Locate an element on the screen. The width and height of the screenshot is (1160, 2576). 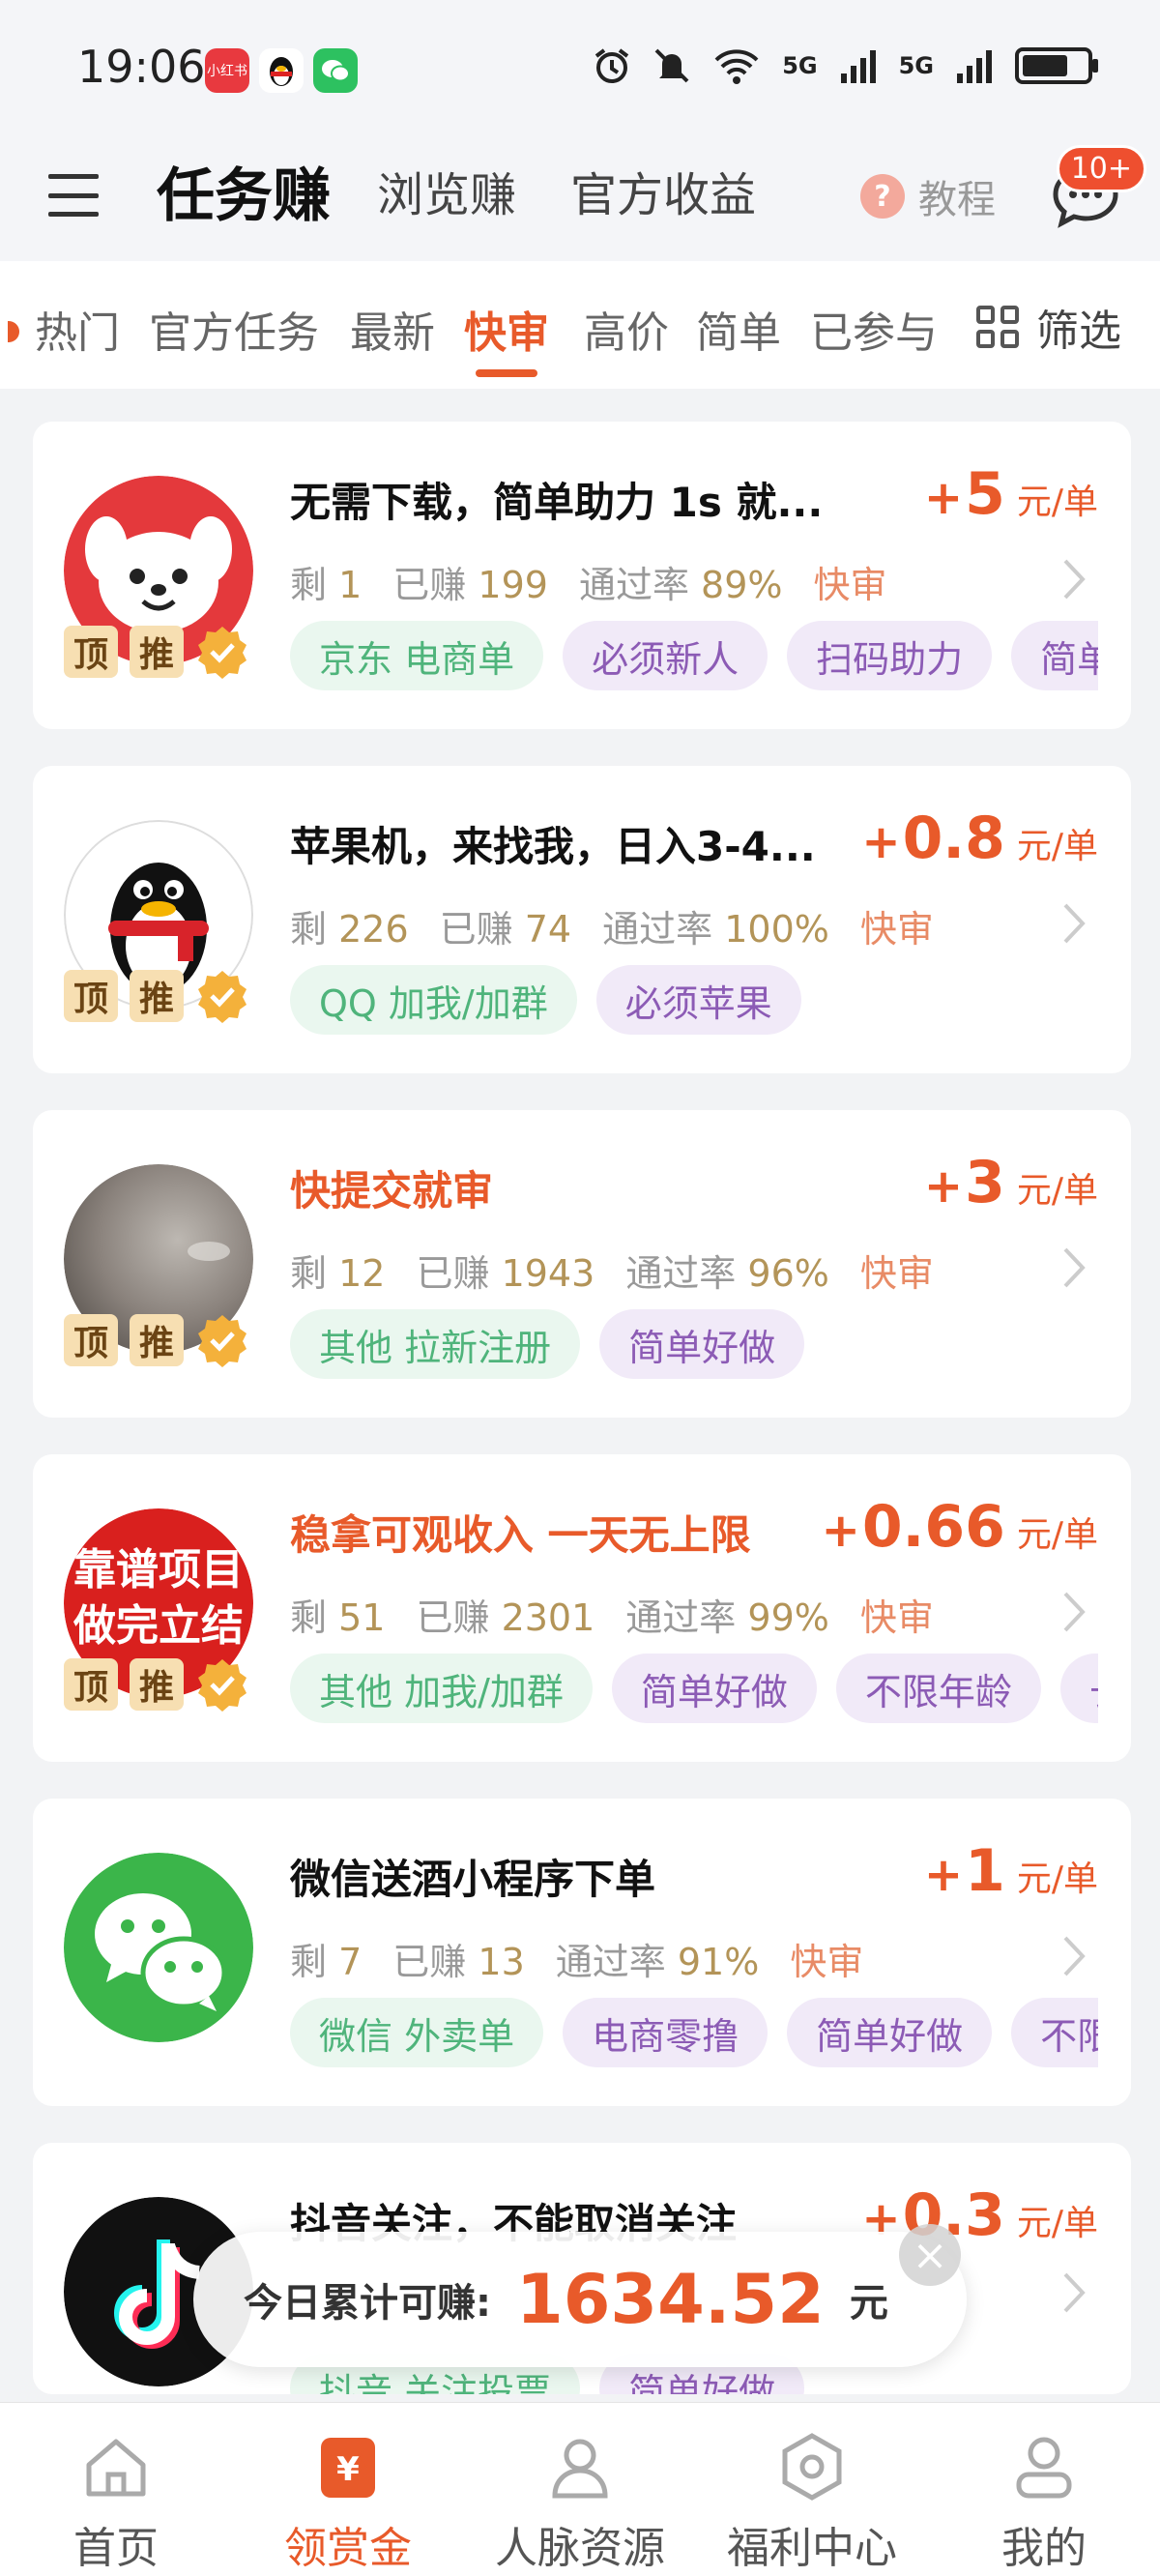
close-icon: × is located at coordinates (930, 2255).